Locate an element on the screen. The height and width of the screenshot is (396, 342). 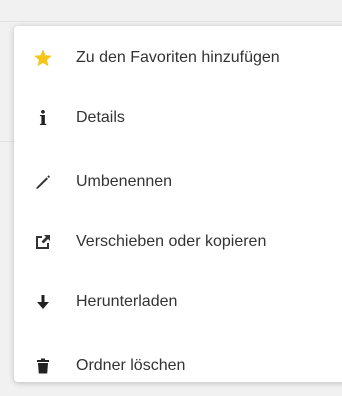
info-icon: i is located at coordinates (43, 118).